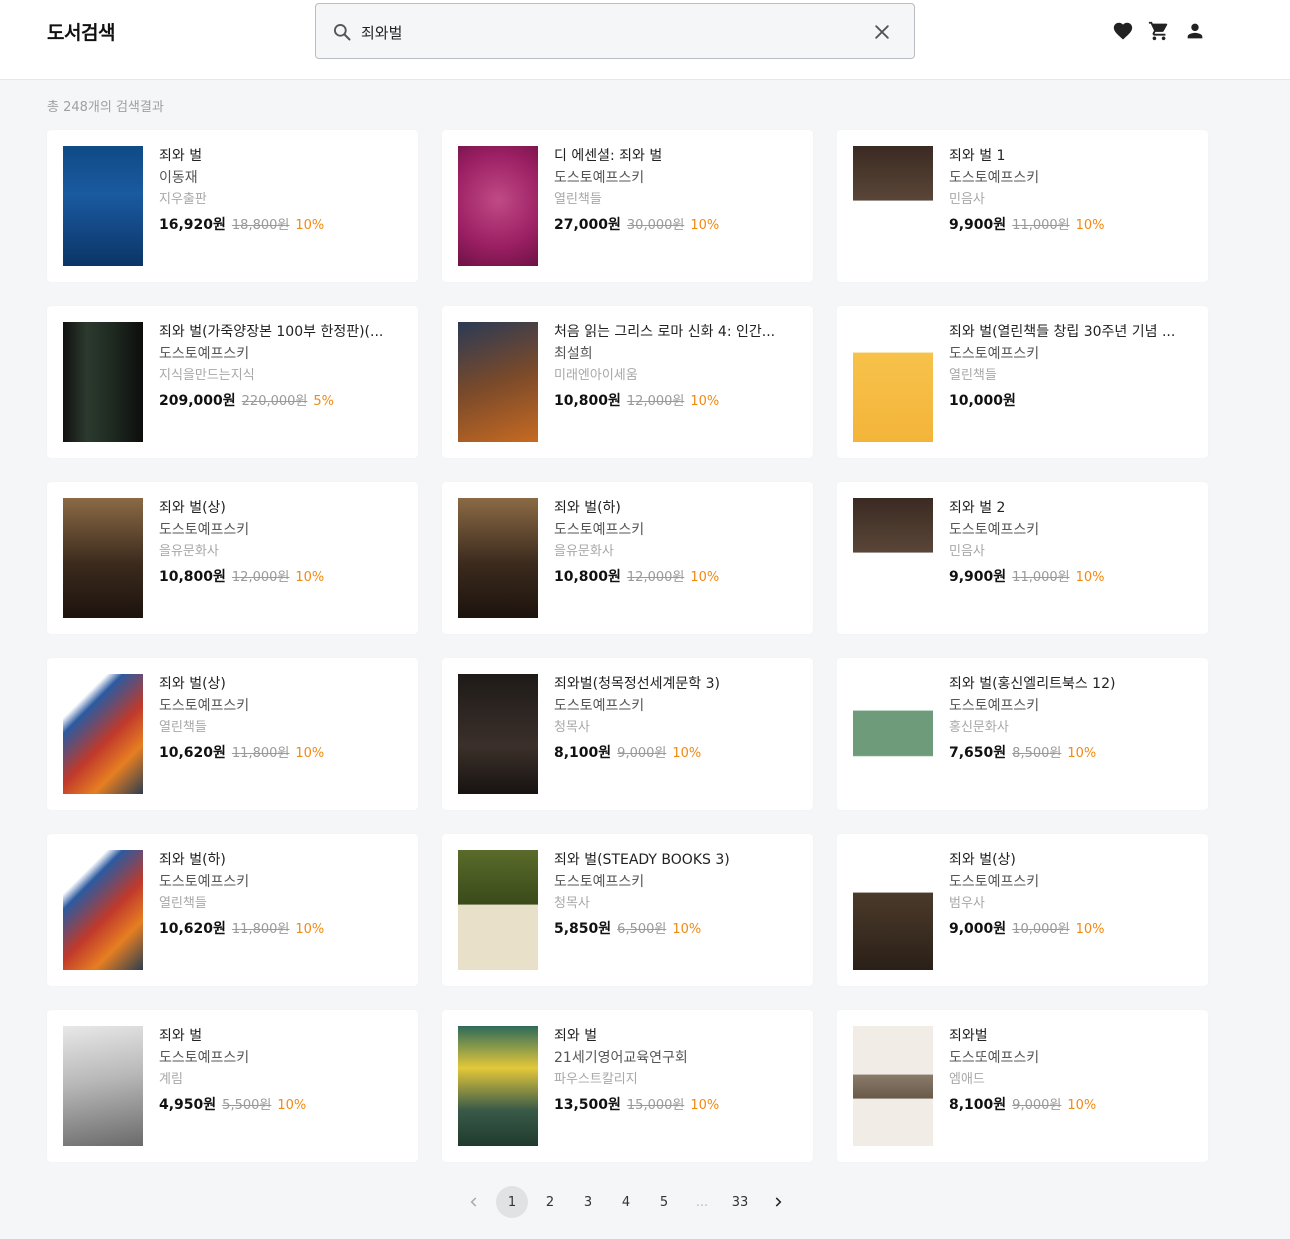 This screenshot has width=1290, height=1239. What do you see at coordinates (232, 206) in the screenshot?
I see `book-card: 죄와 벌 이동재 지우출판 16,920원 18,800원 10%` at bounding box center [232, 206].